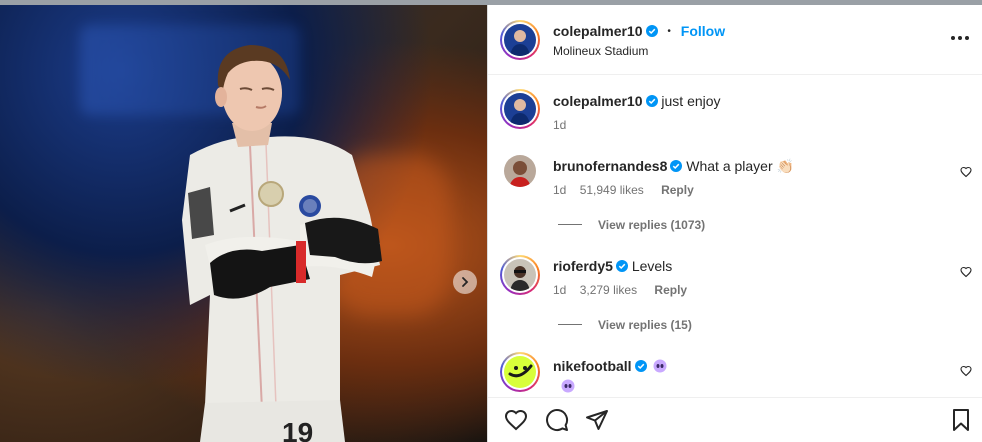  I want to click on comment-avatar-rioferdy5, so click(520, 275).